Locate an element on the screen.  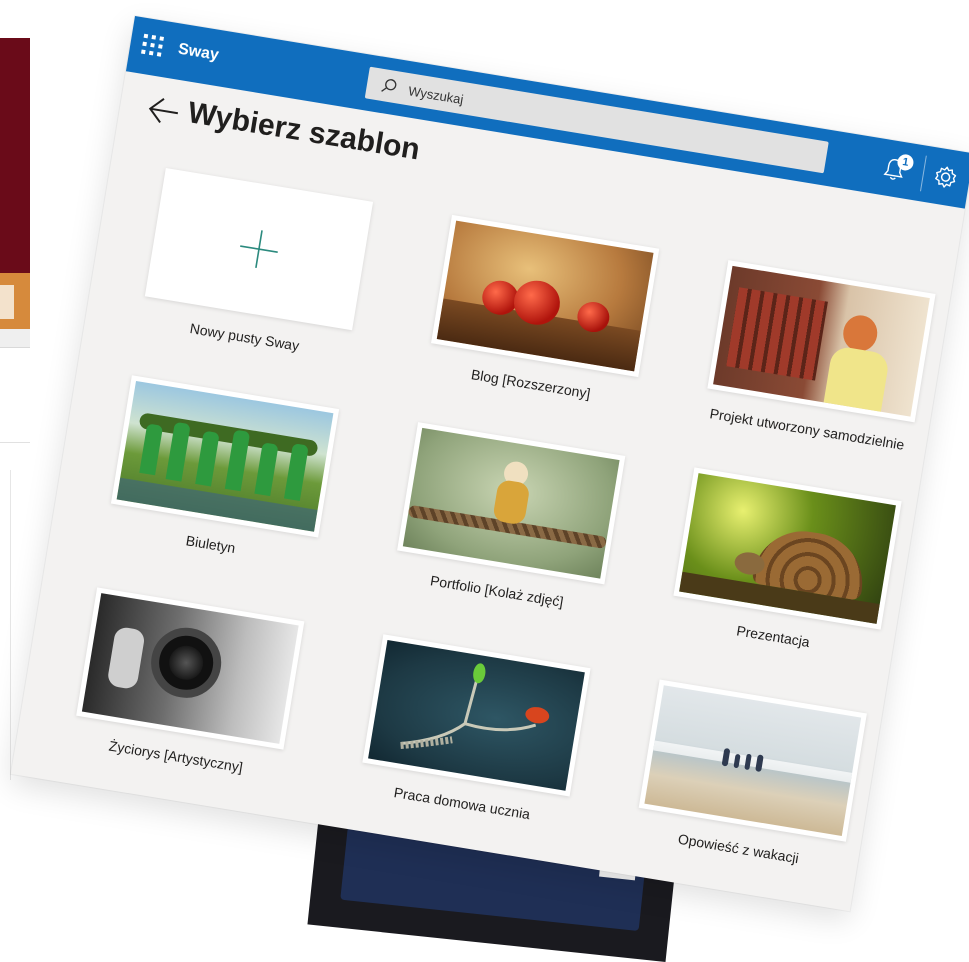
branch-drawing is located at coordinates (475, 706).